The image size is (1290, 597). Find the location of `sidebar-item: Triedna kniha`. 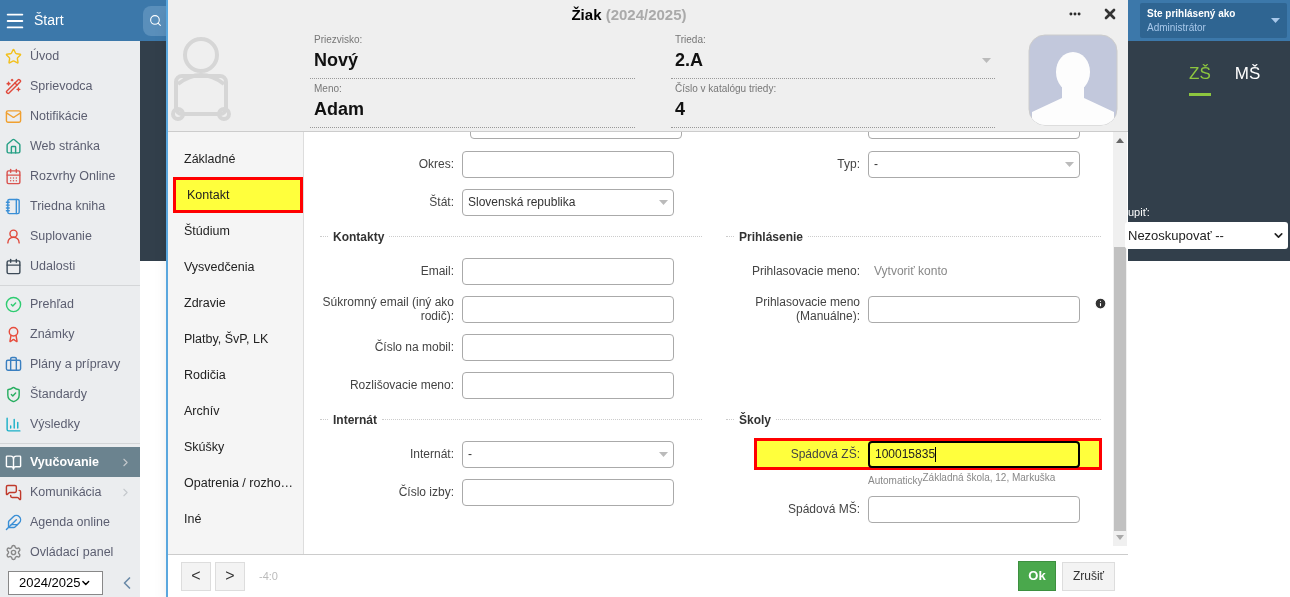

sidebar-item: Triedna kniha is located at coordinates (70, 206).